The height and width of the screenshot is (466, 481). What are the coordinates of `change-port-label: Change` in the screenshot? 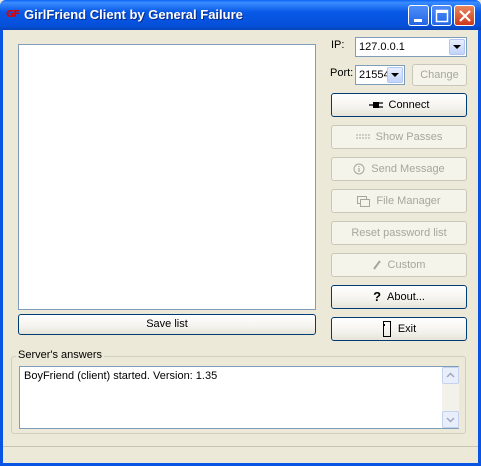 It's located at (439, 75).